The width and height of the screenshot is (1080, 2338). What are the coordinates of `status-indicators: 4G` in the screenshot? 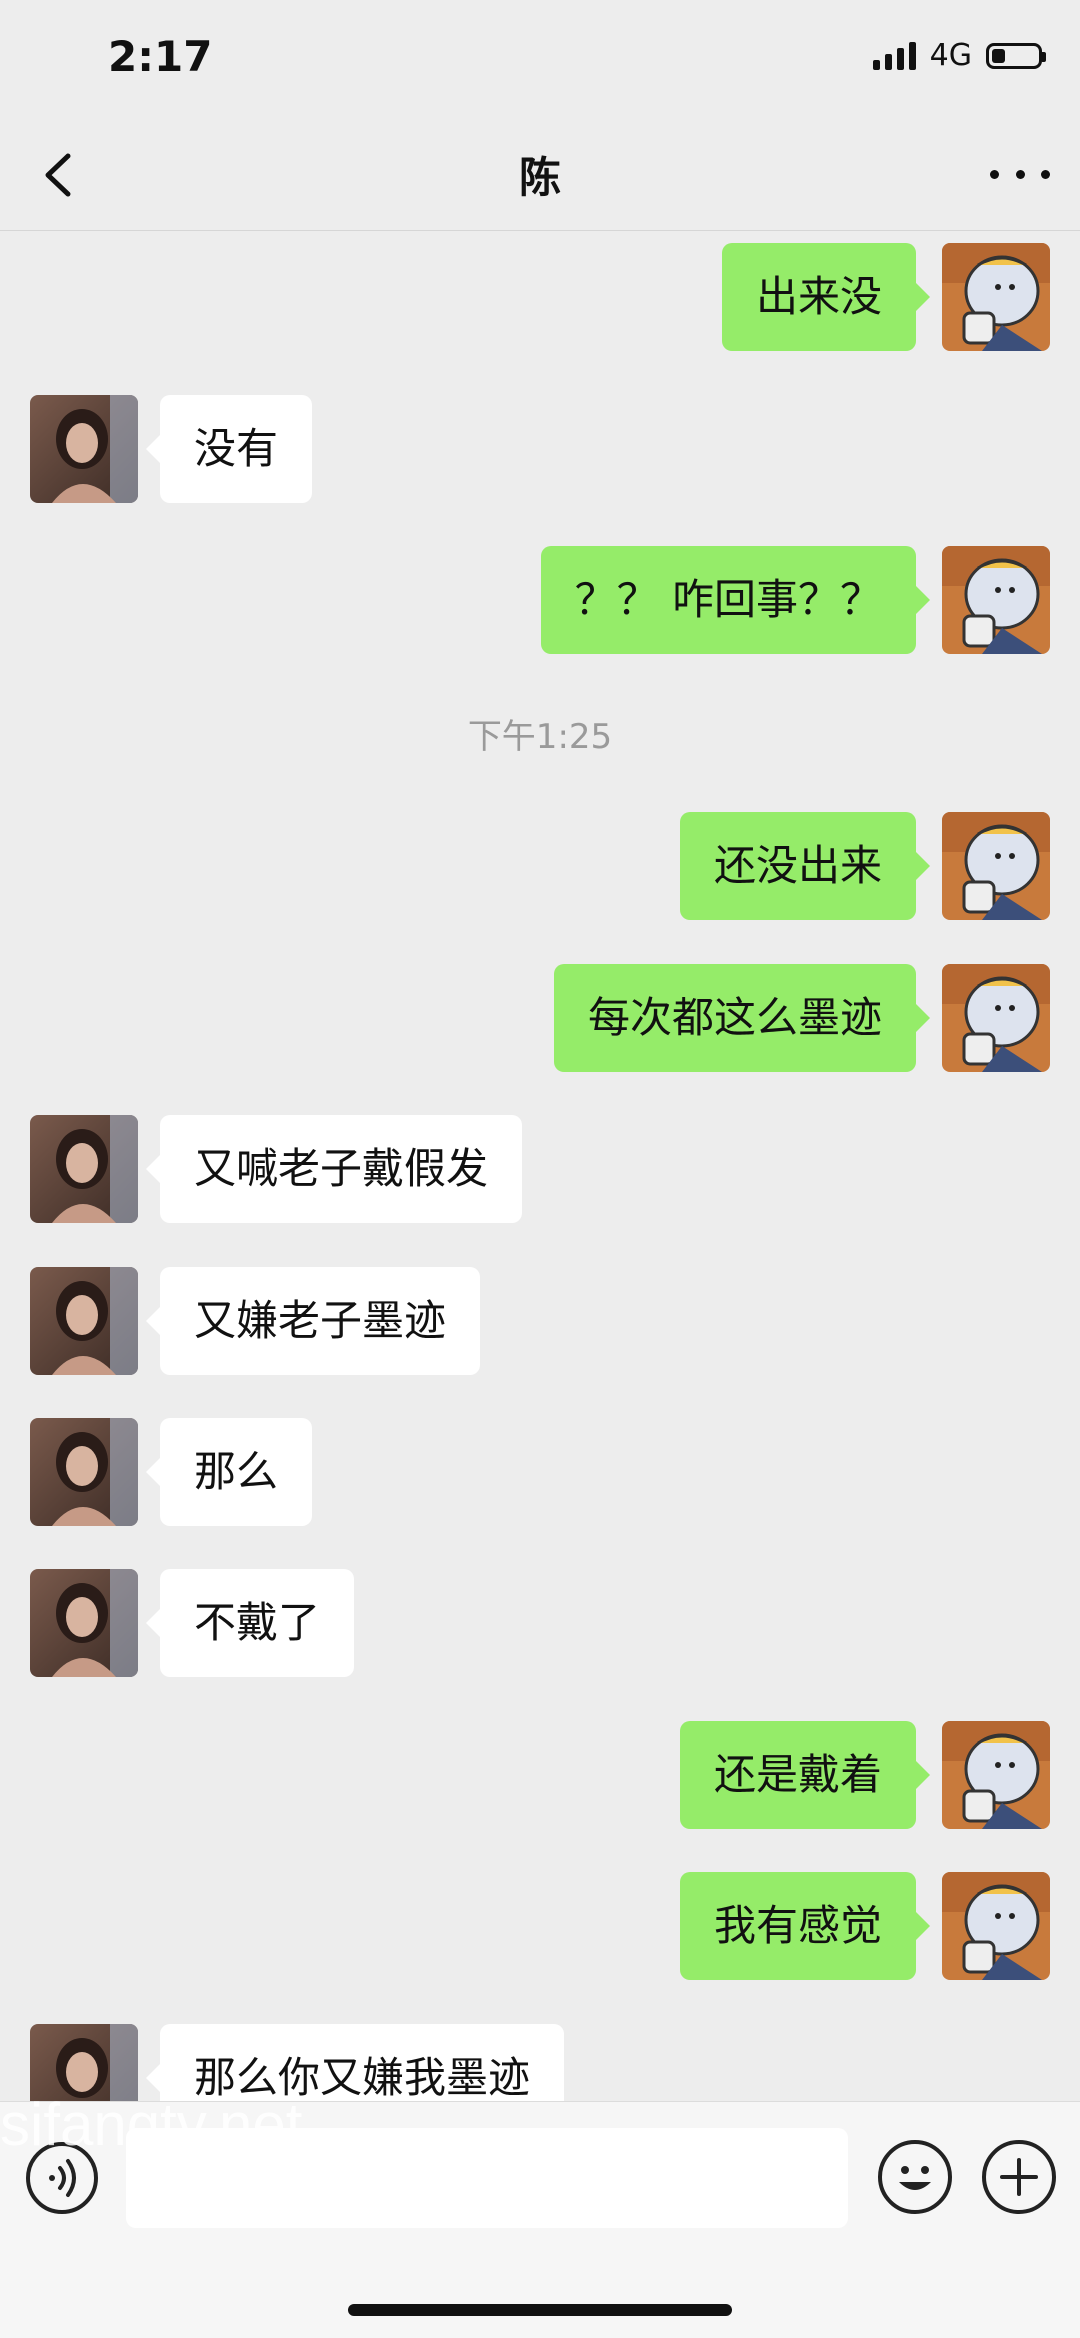 It's located at (959, 55).